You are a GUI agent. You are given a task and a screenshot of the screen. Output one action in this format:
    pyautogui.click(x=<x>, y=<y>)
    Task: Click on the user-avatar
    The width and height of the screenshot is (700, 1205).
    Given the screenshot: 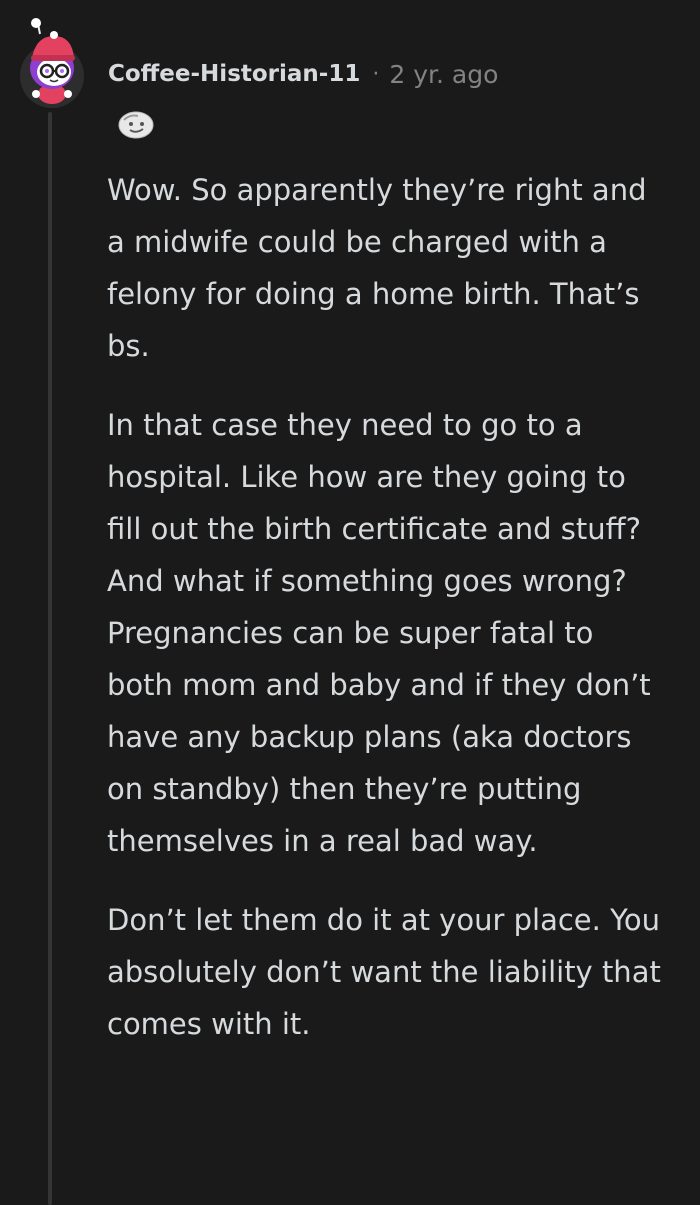 What is the action you would take?
    pyautogui.click(x=54, y=58)
    